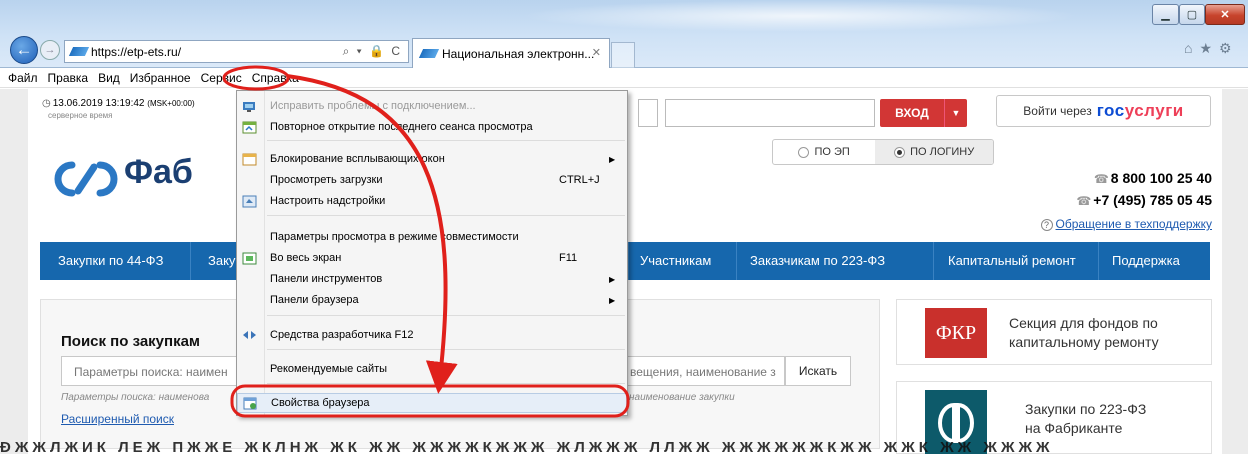 The image size is (1248, 454). What do you see at coordinates (326, 180) in the screenshot?
I see `menu-item-label: Просмотреть загрузки` at bounding box center [326, 180].